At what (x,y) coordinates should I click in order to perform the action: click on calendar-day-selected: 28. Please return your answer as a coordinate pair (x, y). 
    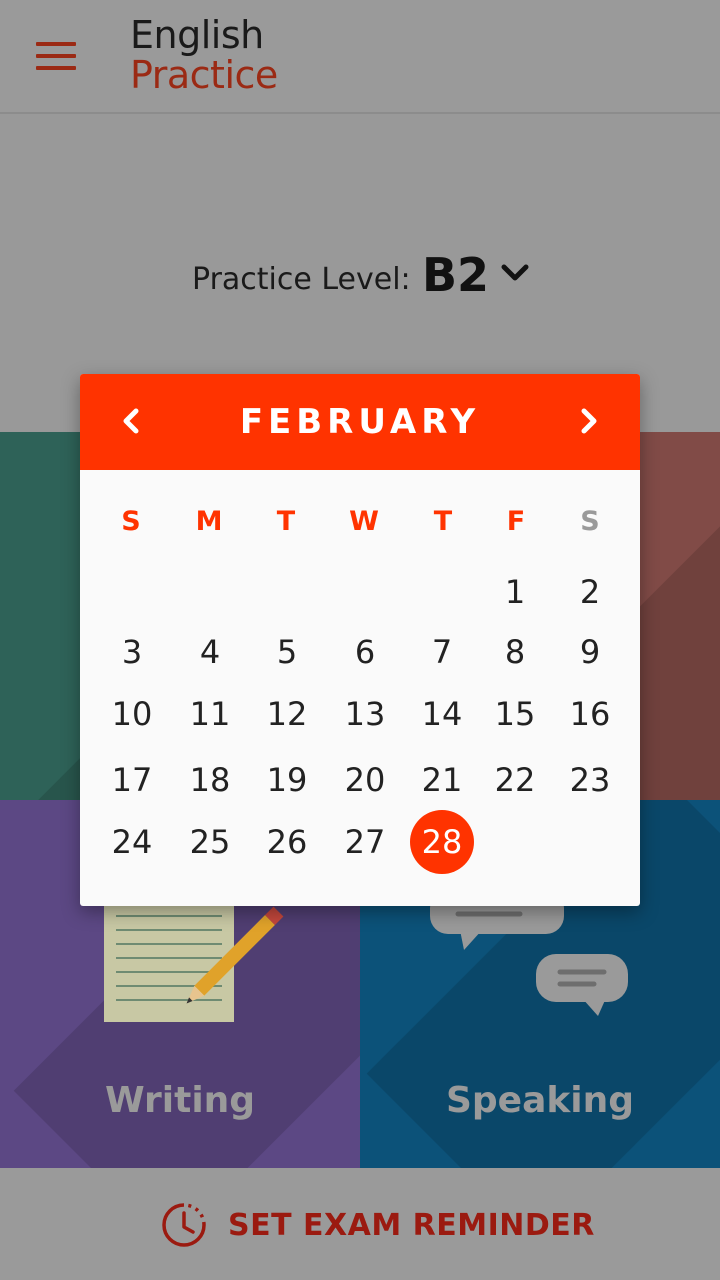
    Looking at the image, I should click on (442, 842).